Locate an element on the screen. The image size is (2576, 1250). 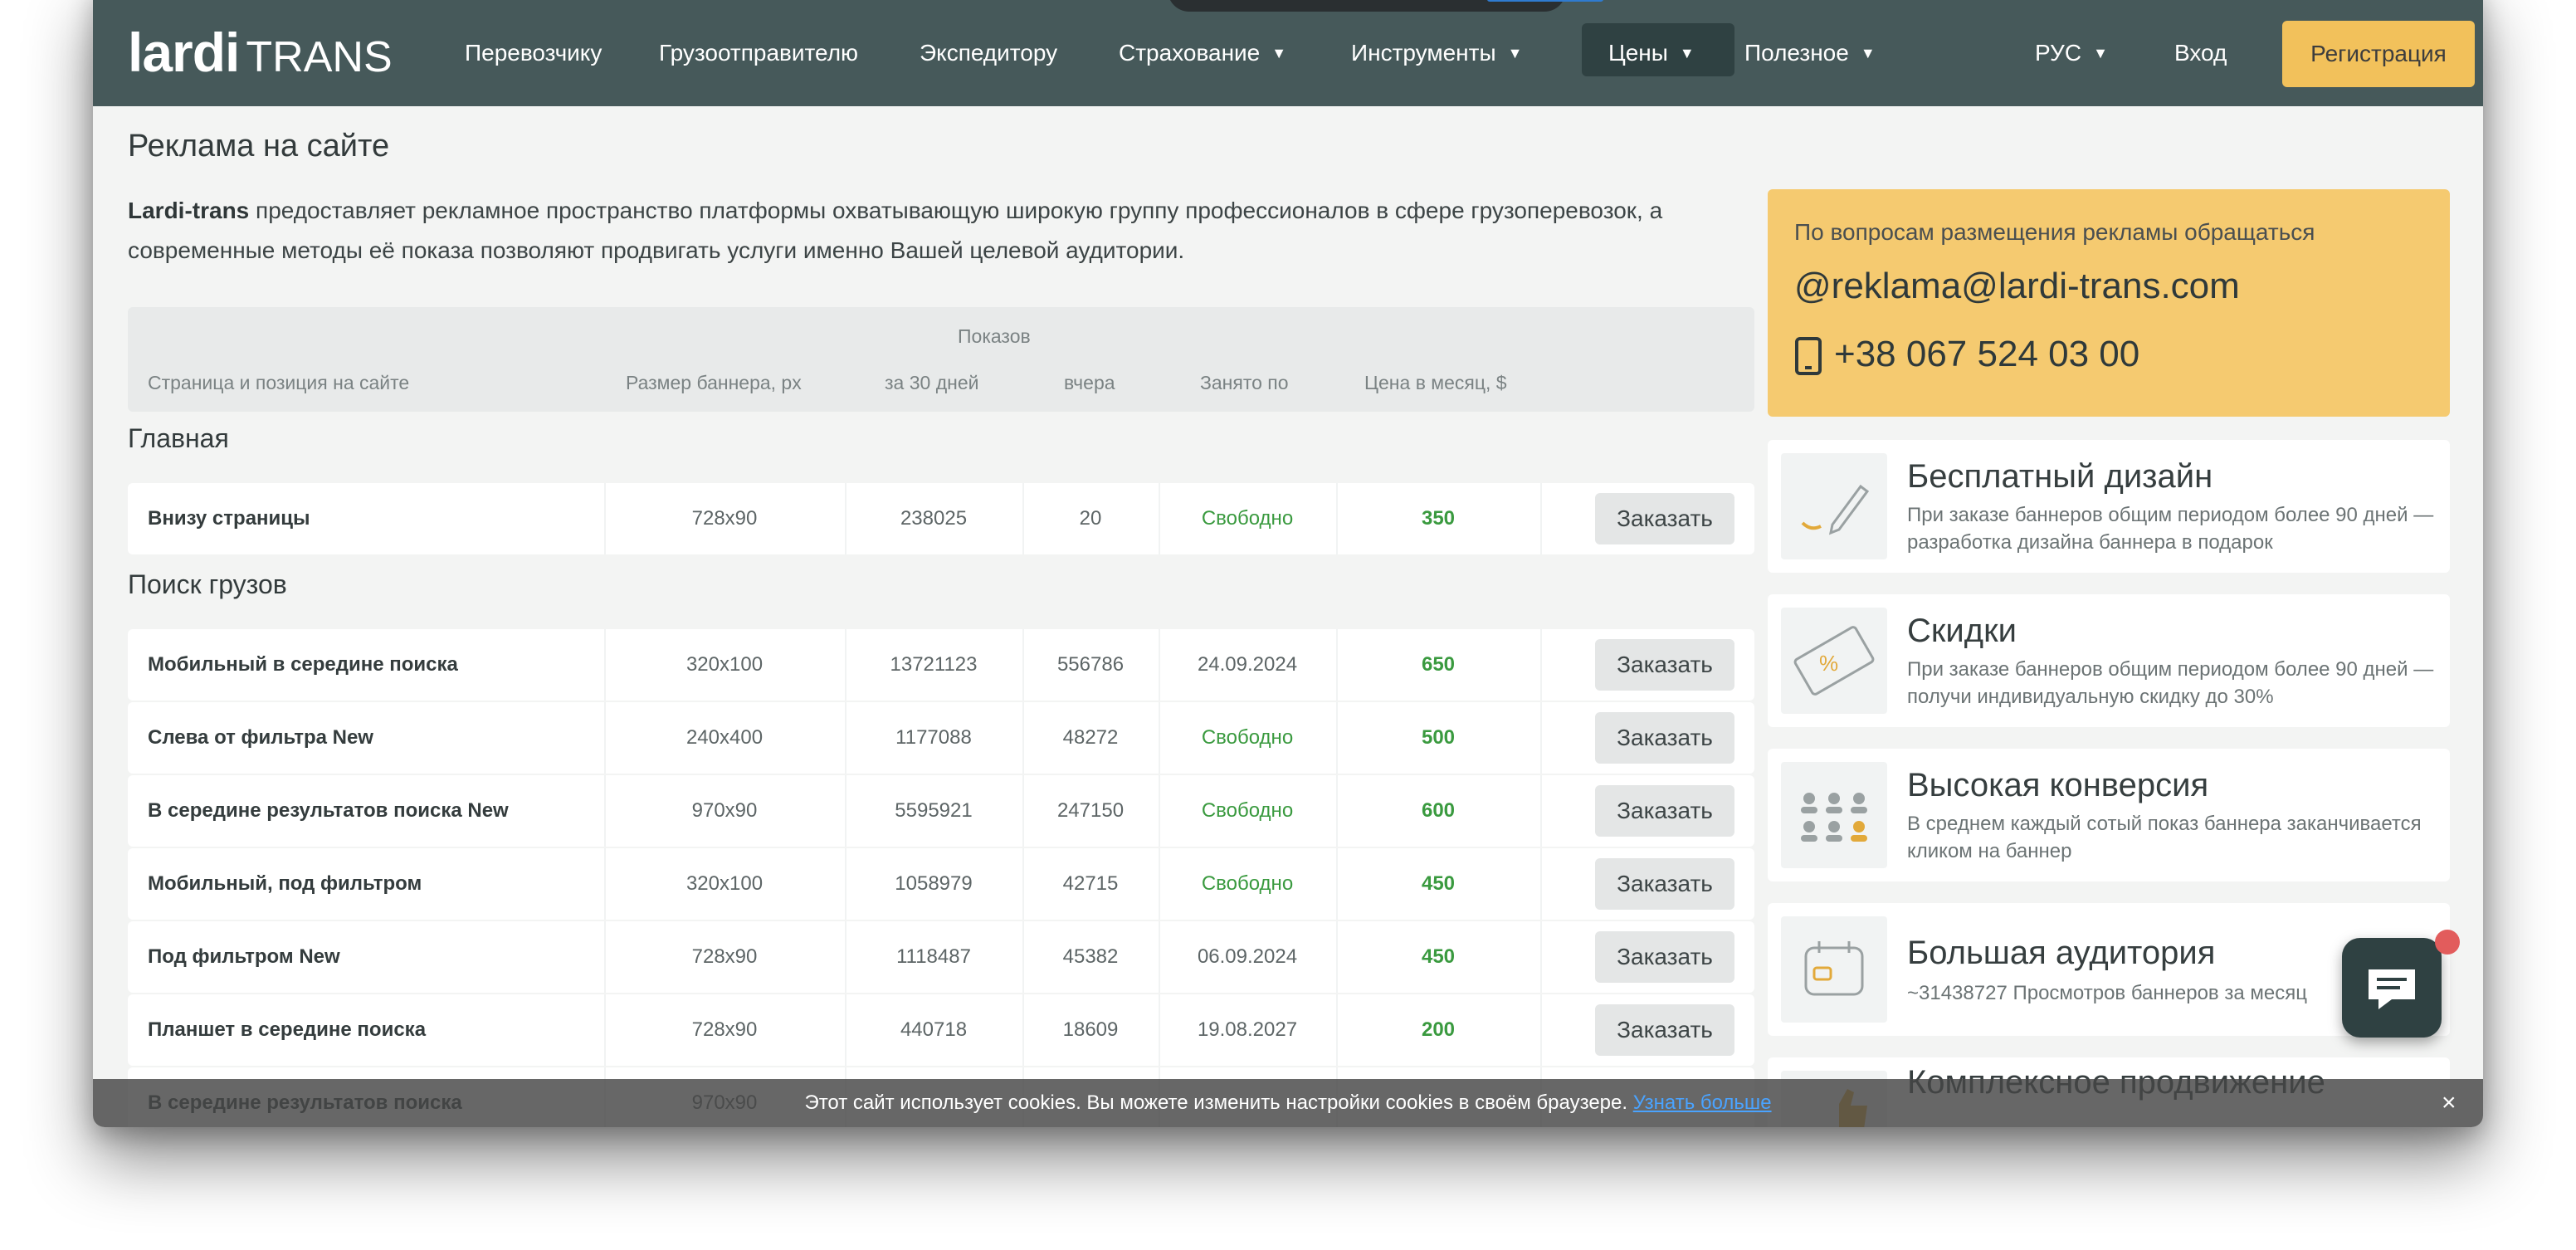
row-yesterday: 48272 is located at coordinates (1091, 738).